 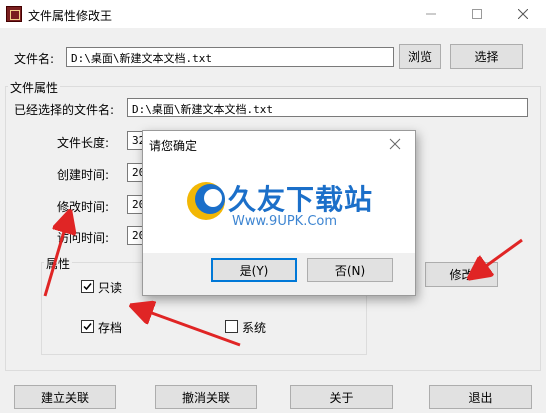 What do you see at coordinates (499, 256) in the screenshot?
I see `arrow-to-modify-button` at bounding box center [499, 256].